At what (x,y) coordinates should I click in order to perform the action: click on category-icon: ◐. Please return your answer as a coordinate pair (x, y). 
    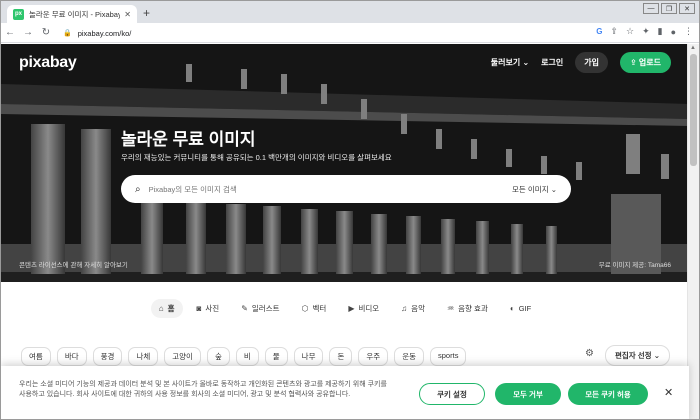
    Looking at the image, I should click on (512, 308).